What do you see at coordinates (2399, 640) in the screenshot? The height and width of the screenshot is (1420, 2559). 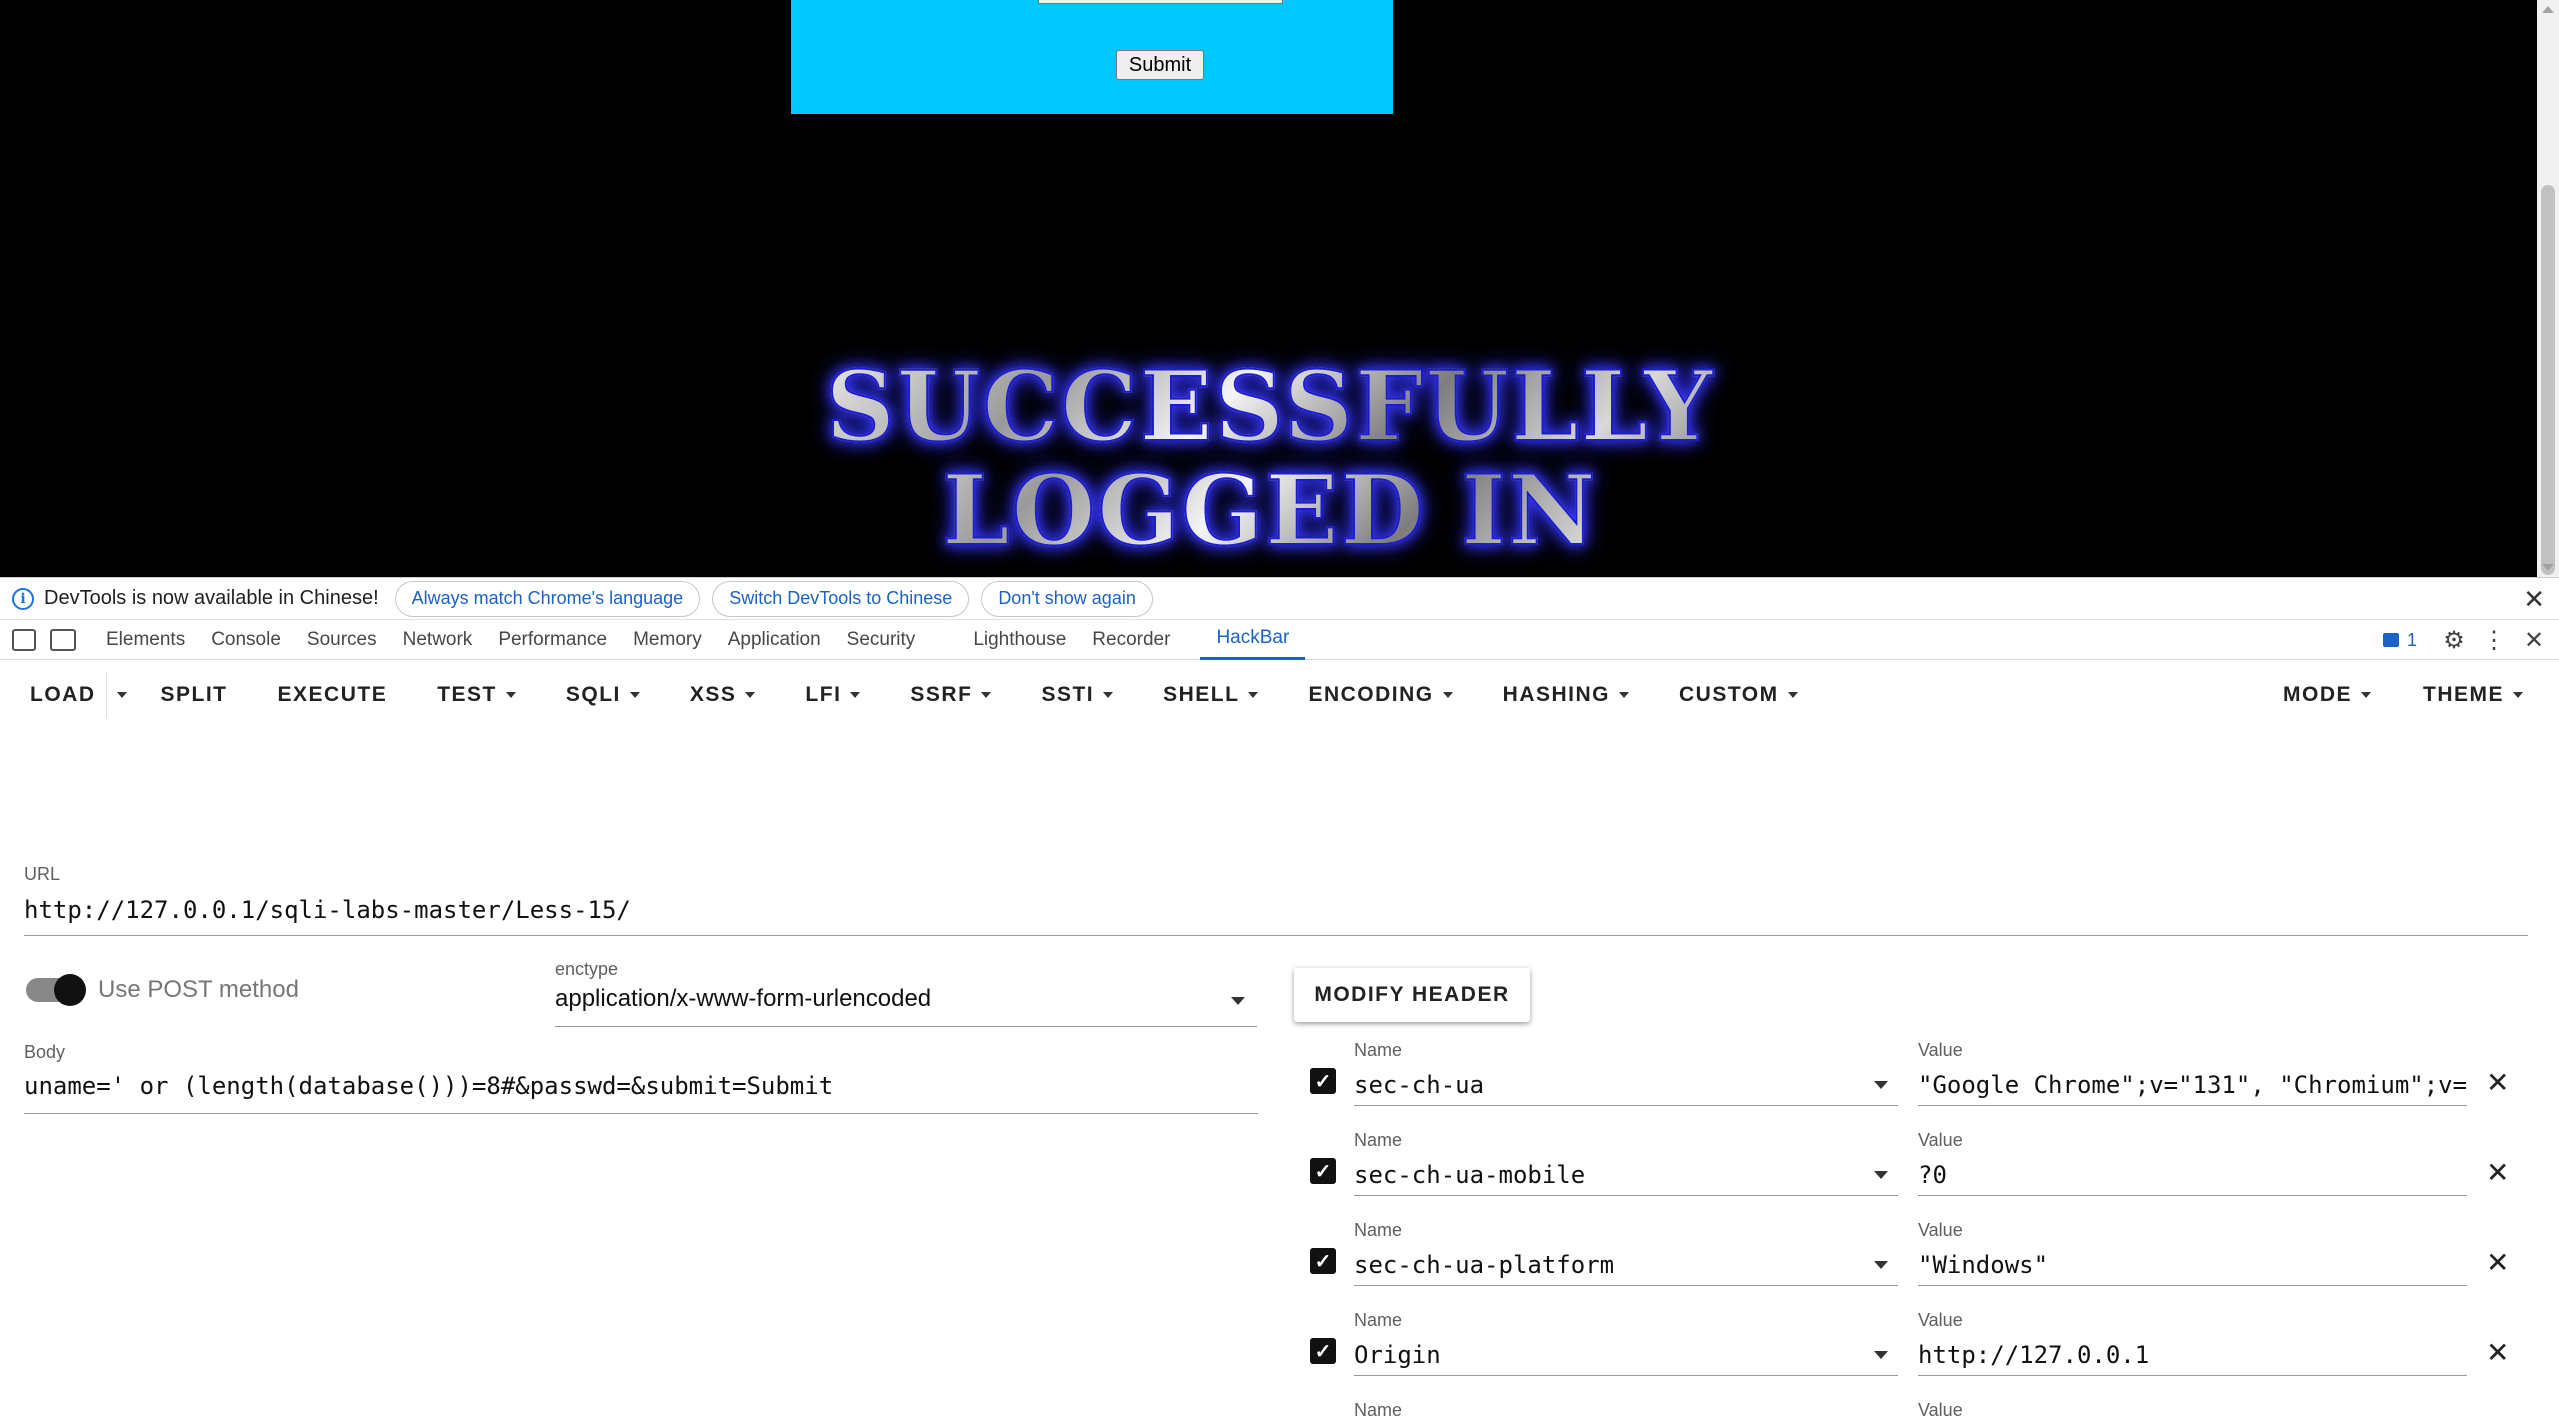 I see `issues-badge: 1` at bounding box center [2399, 640].